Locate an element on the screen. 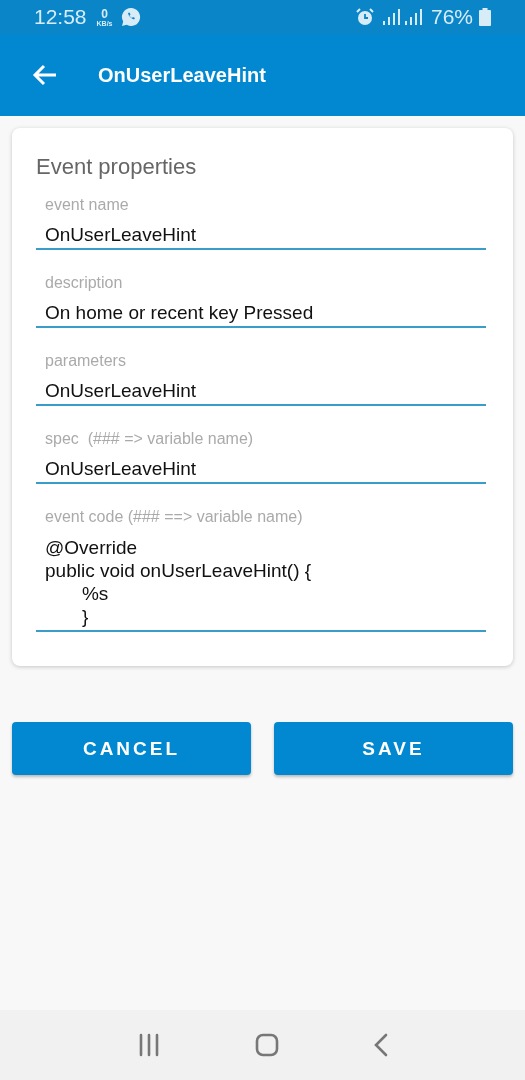 The image size is (525, 1080). cancel-button: CANCEL is located at coordinates (131, 748).